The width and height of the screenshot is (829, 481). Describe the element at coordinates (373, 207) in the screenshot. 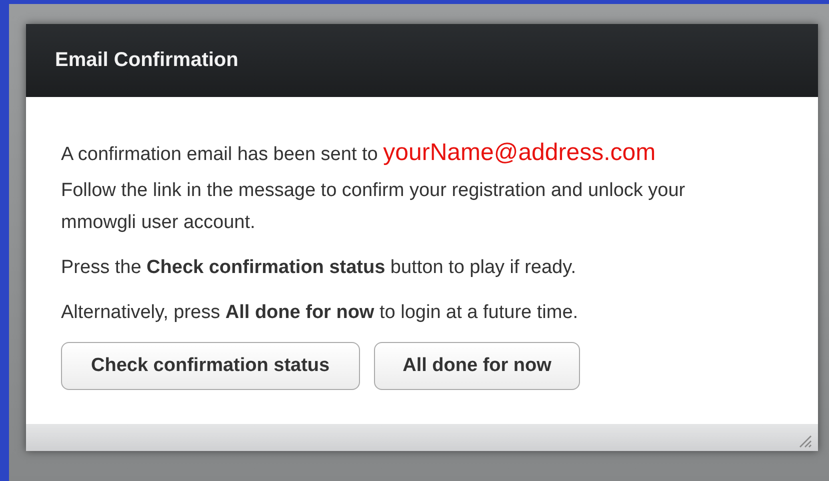

I see `instruction-text: Follow the link in the message to confirm your registration and unlock your mmowgli user account.` at that location.